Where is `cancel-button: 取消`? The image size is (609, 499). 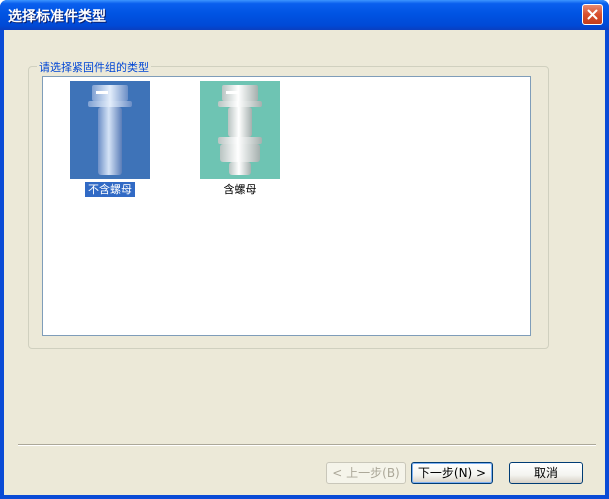 cancel-button: 取消 is located at coordinates (546, 473).